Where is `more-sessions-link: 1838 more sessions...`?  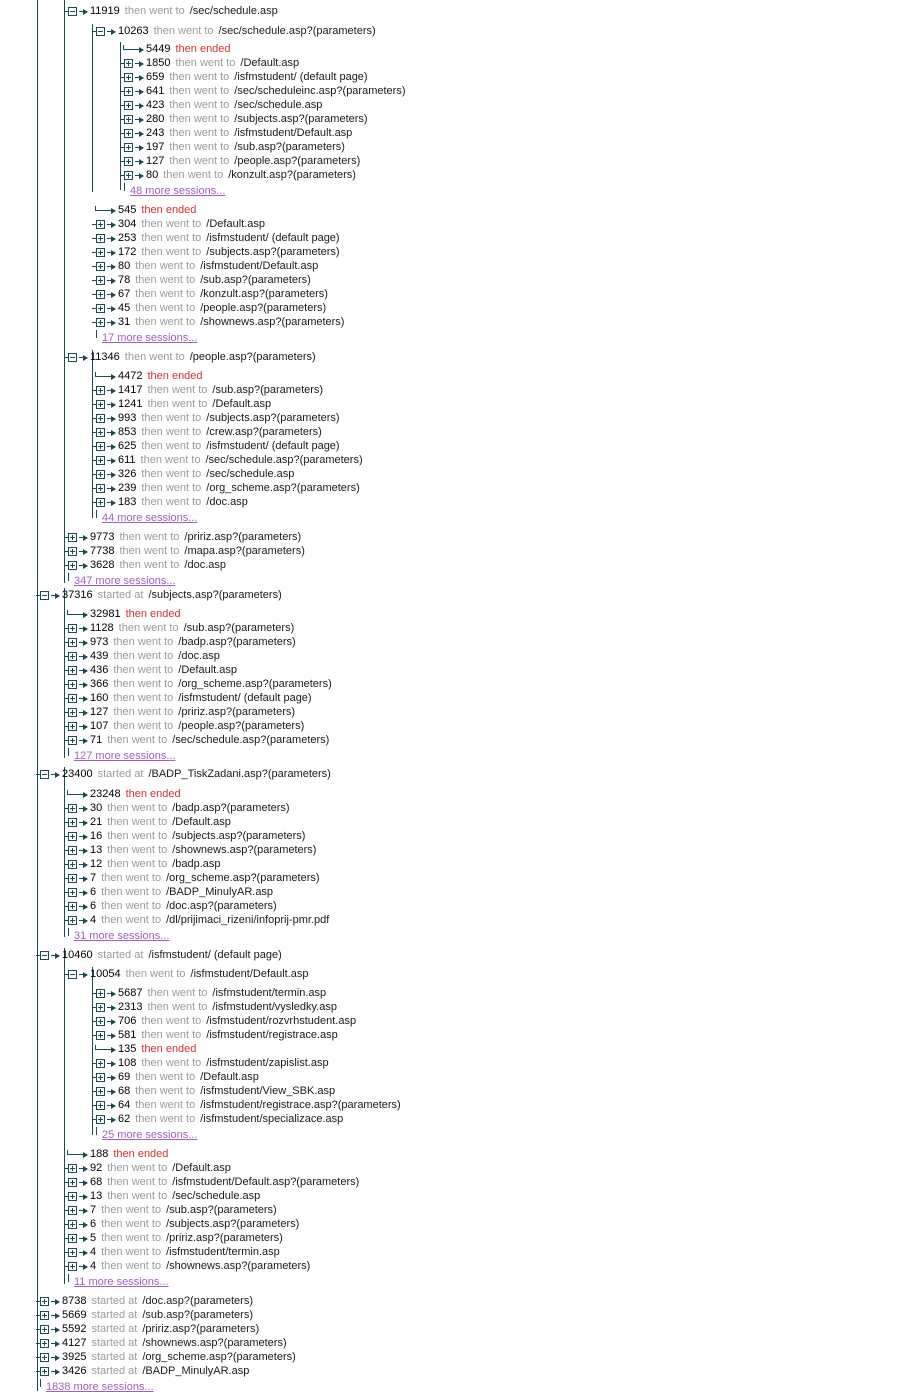 more-sessions-link: 1838 more sessions... is located at coordinates (100, 1387).